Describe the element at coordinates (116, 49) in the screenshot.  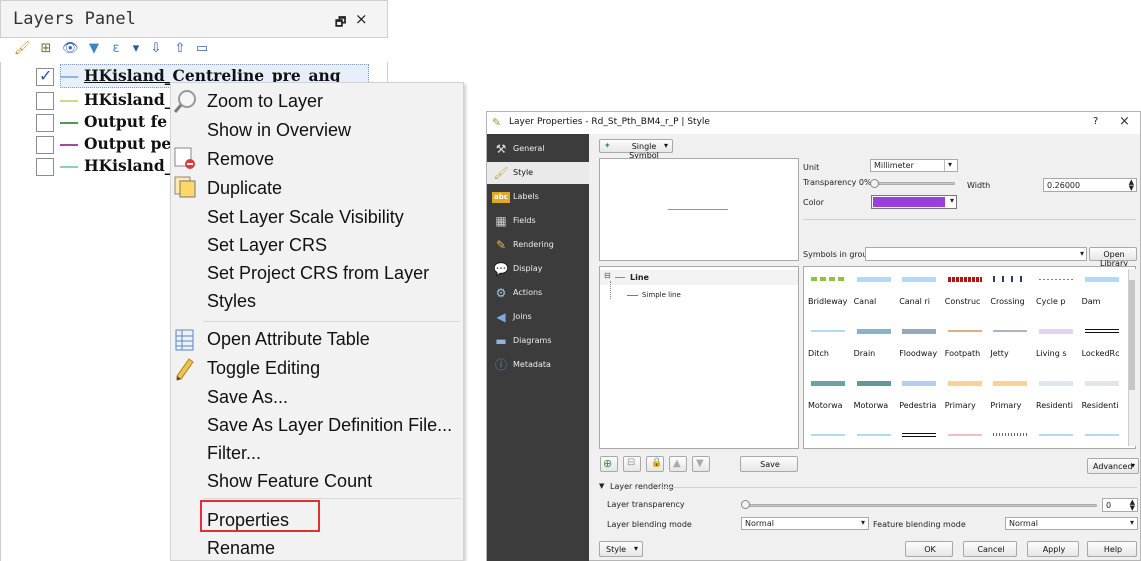
I see `filter-expression-icon: ε` at that location.